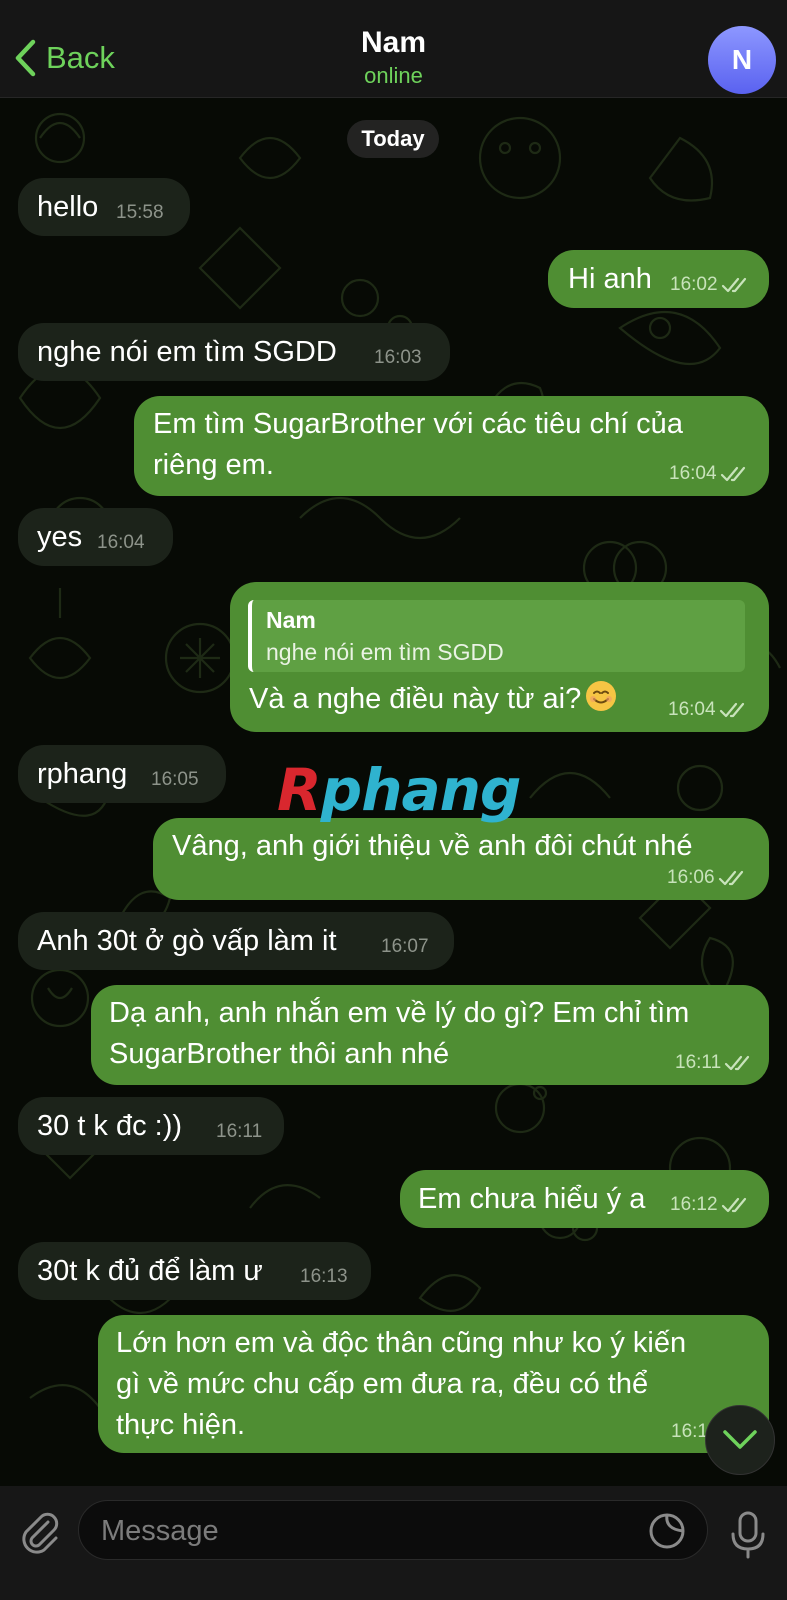 This screenshot has width=787, height=1600. Describe the element at coordinates (689, 1431) in the screenshot. I see `message-time: 16:1` at that location.